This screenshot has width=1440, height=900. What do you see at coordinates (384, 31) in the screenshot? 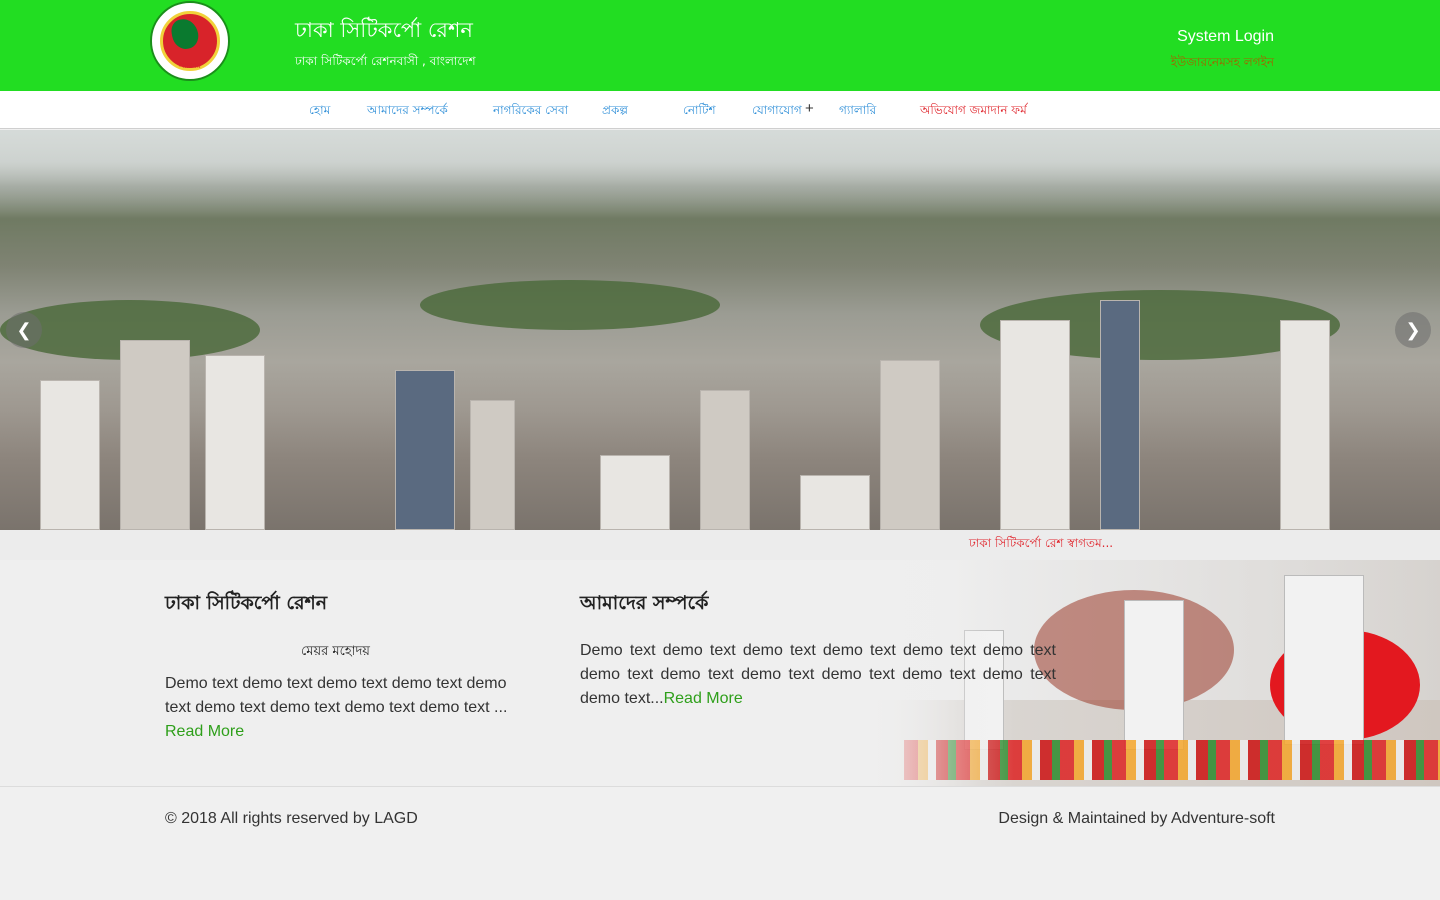
I see `site-title: ঢাকা সিটিকর্পো রেশন` at bounding box center [384, 31].